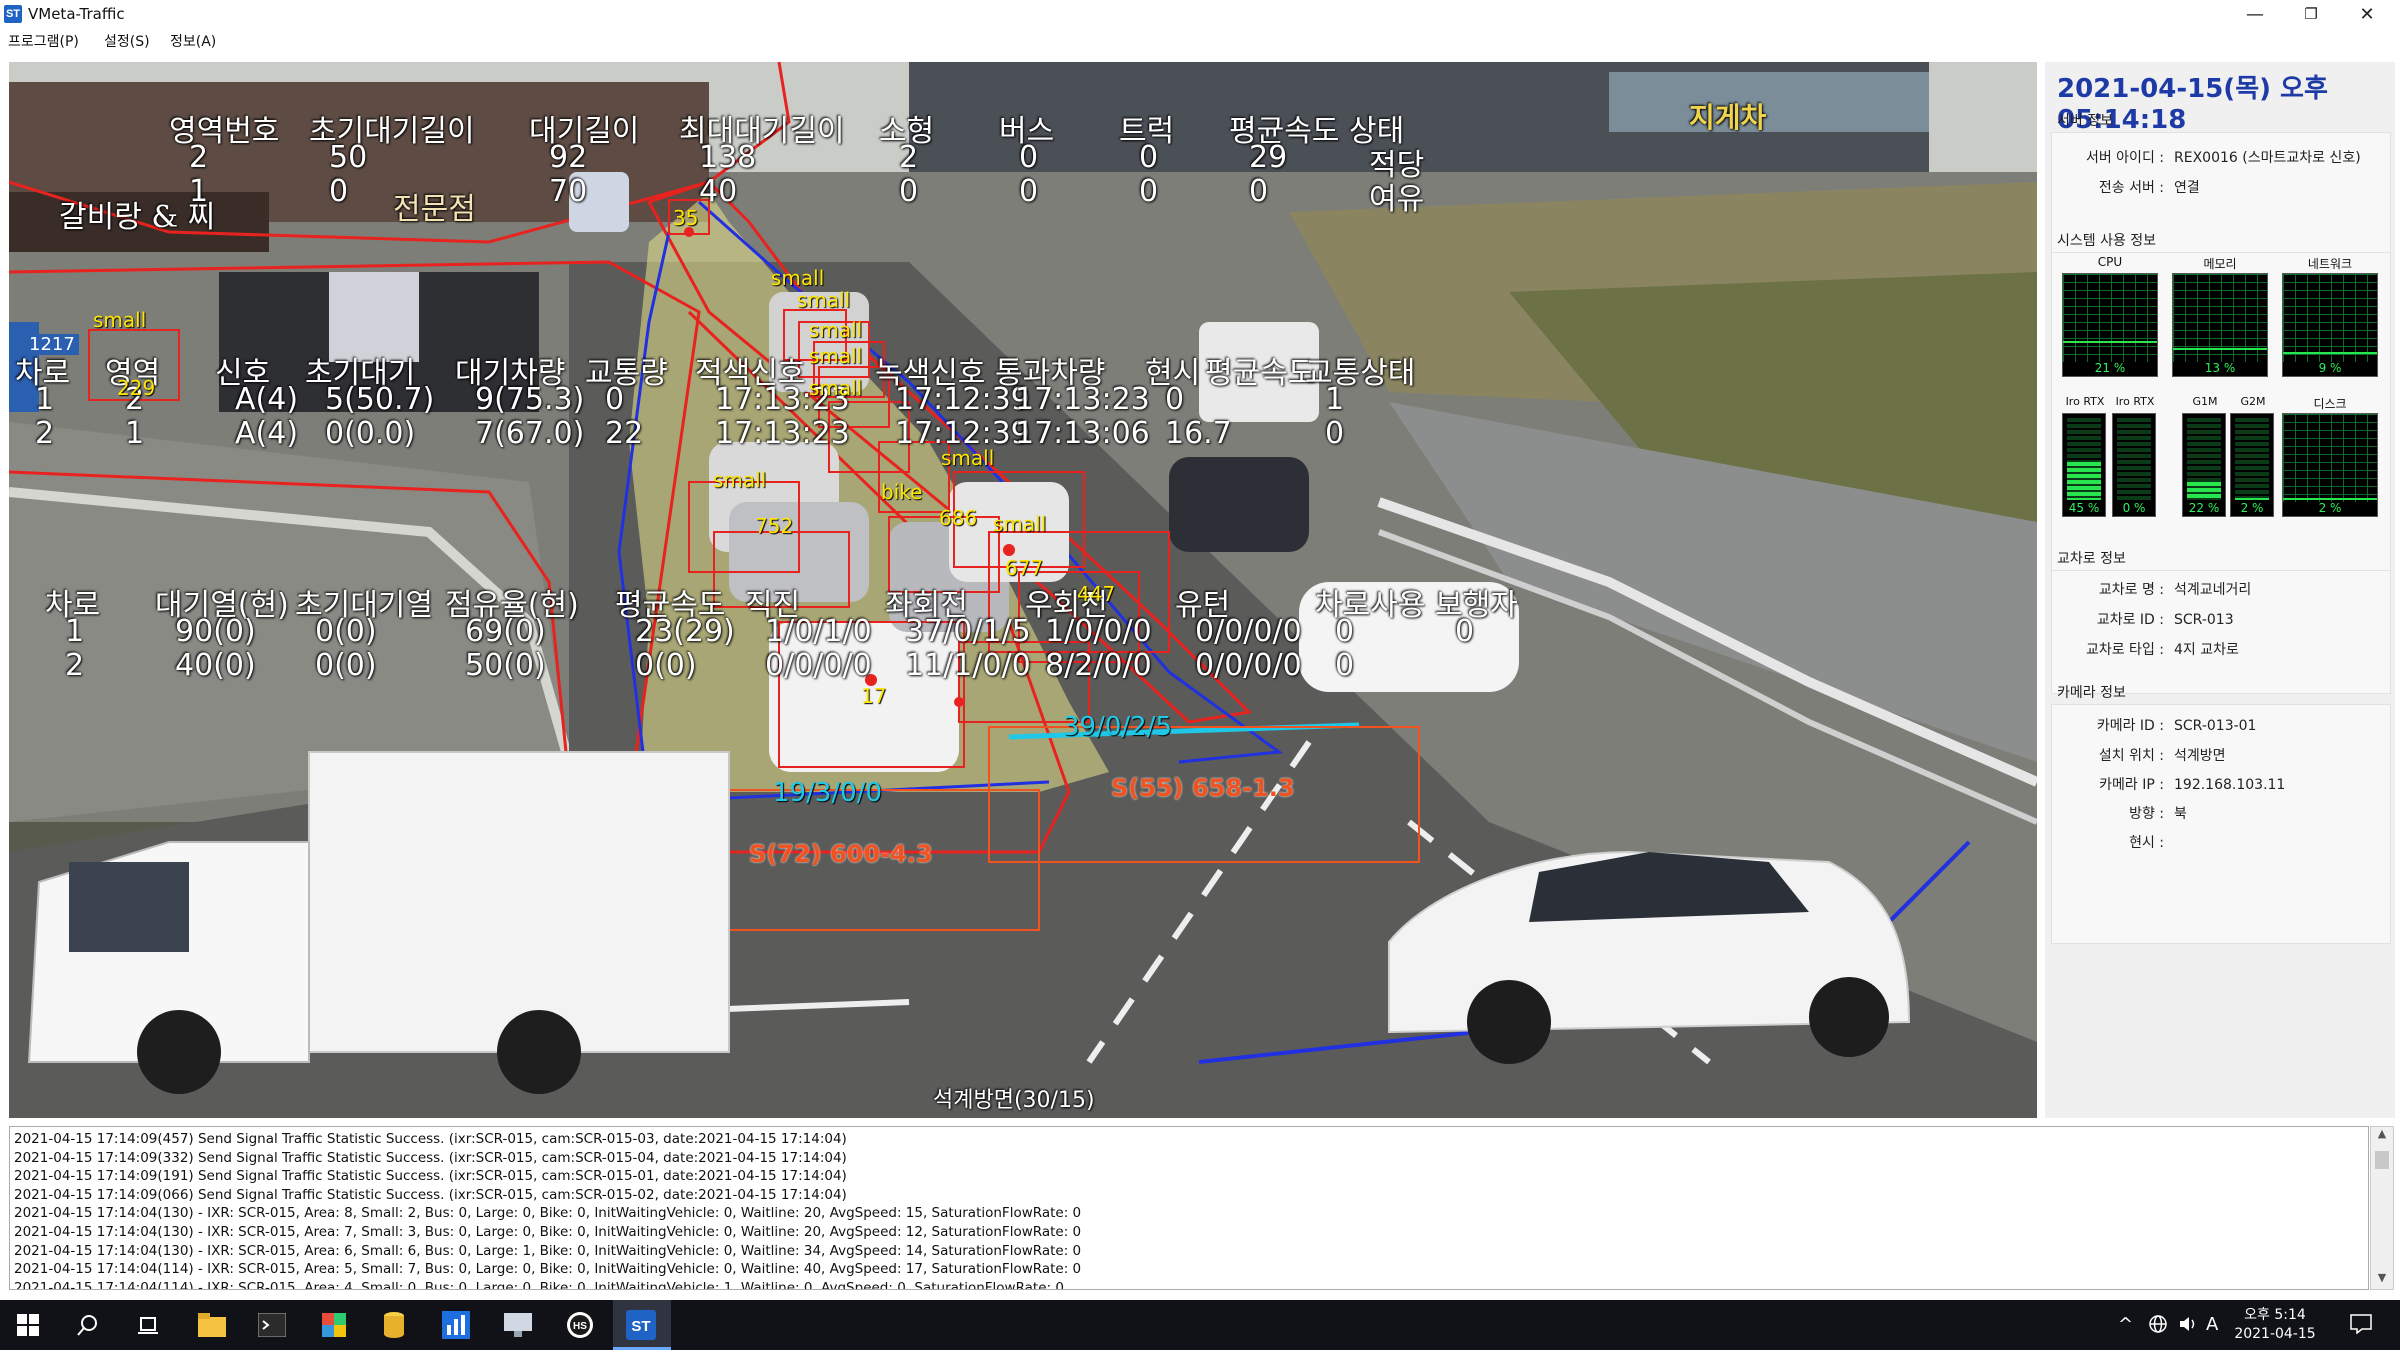 The image size is (2400, 1350). I want to click on svg-text: ST, so click(640, 1326).